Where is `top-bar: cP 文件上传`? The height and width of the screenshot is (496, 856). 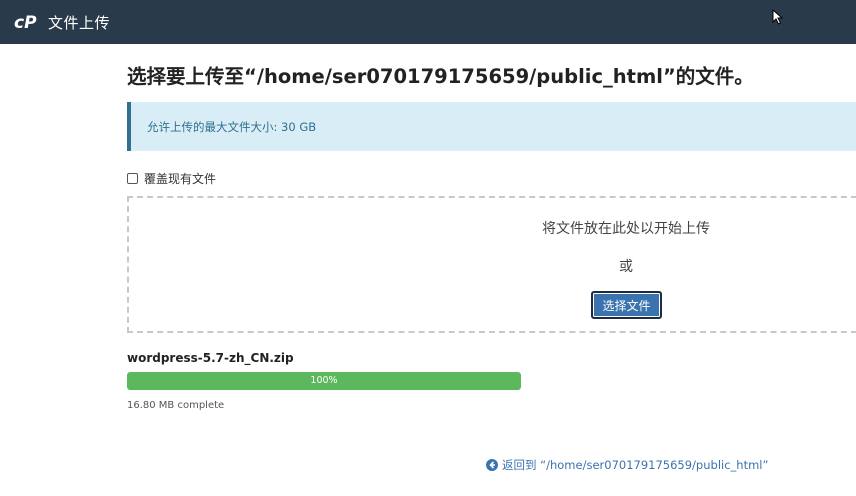
top-bar: cP 文件上传 is located at coordinates (428, 22).